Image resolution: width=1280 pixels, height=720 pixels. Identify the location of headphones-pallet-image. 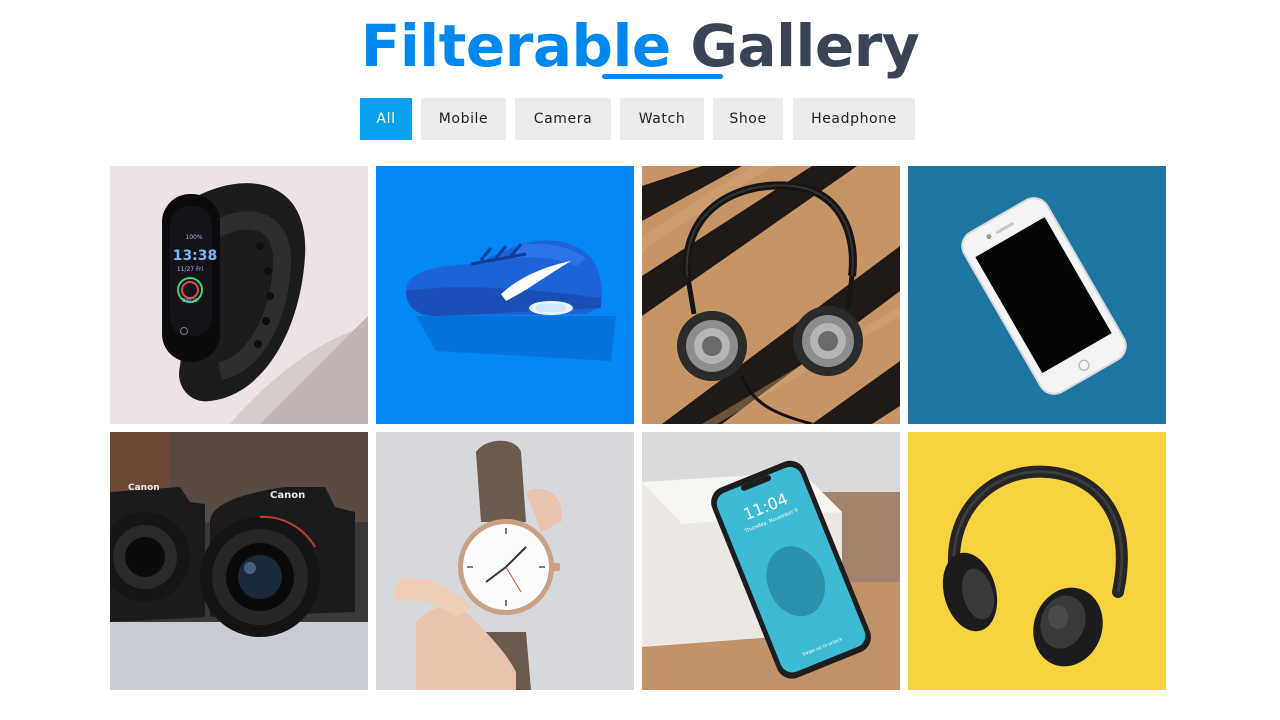
(771, 295).